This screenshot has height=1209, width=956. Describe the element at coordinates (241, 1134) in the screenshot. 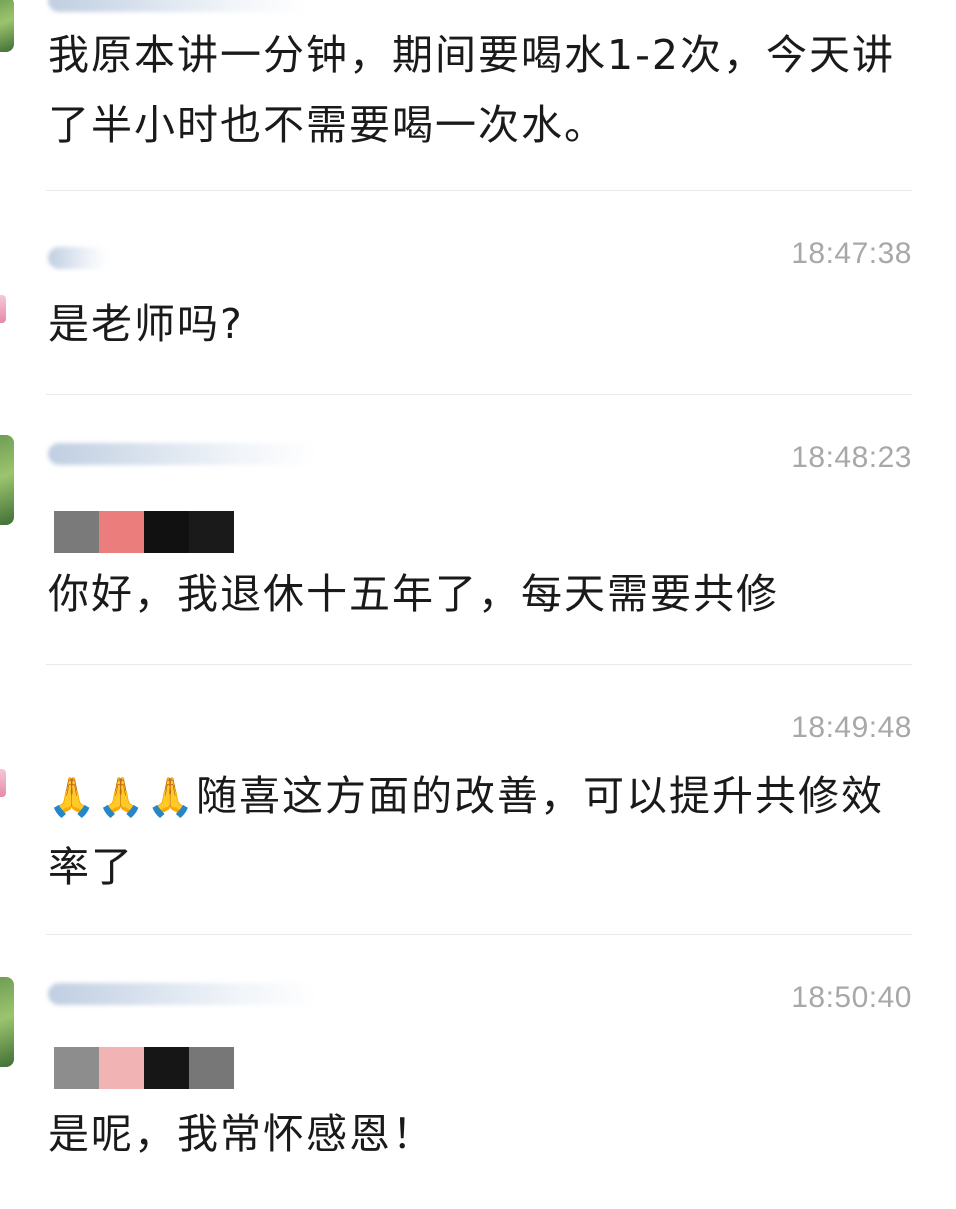

I see `message-text: 是呢，我常怀感恩！` at that location.